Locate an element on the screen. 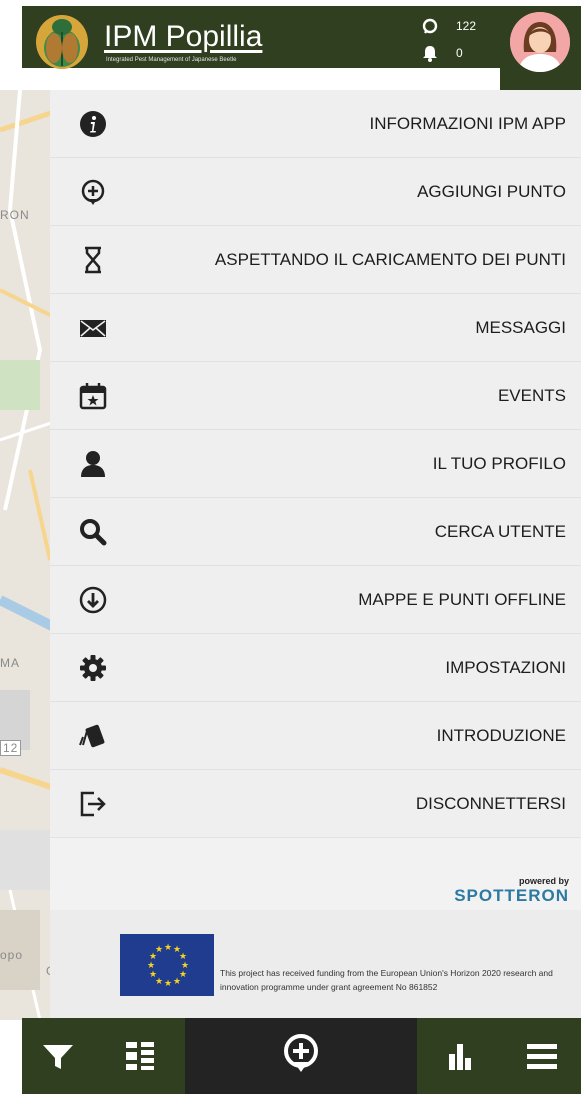  app-title: IPM Popillia is located at coordinates (183, 36).